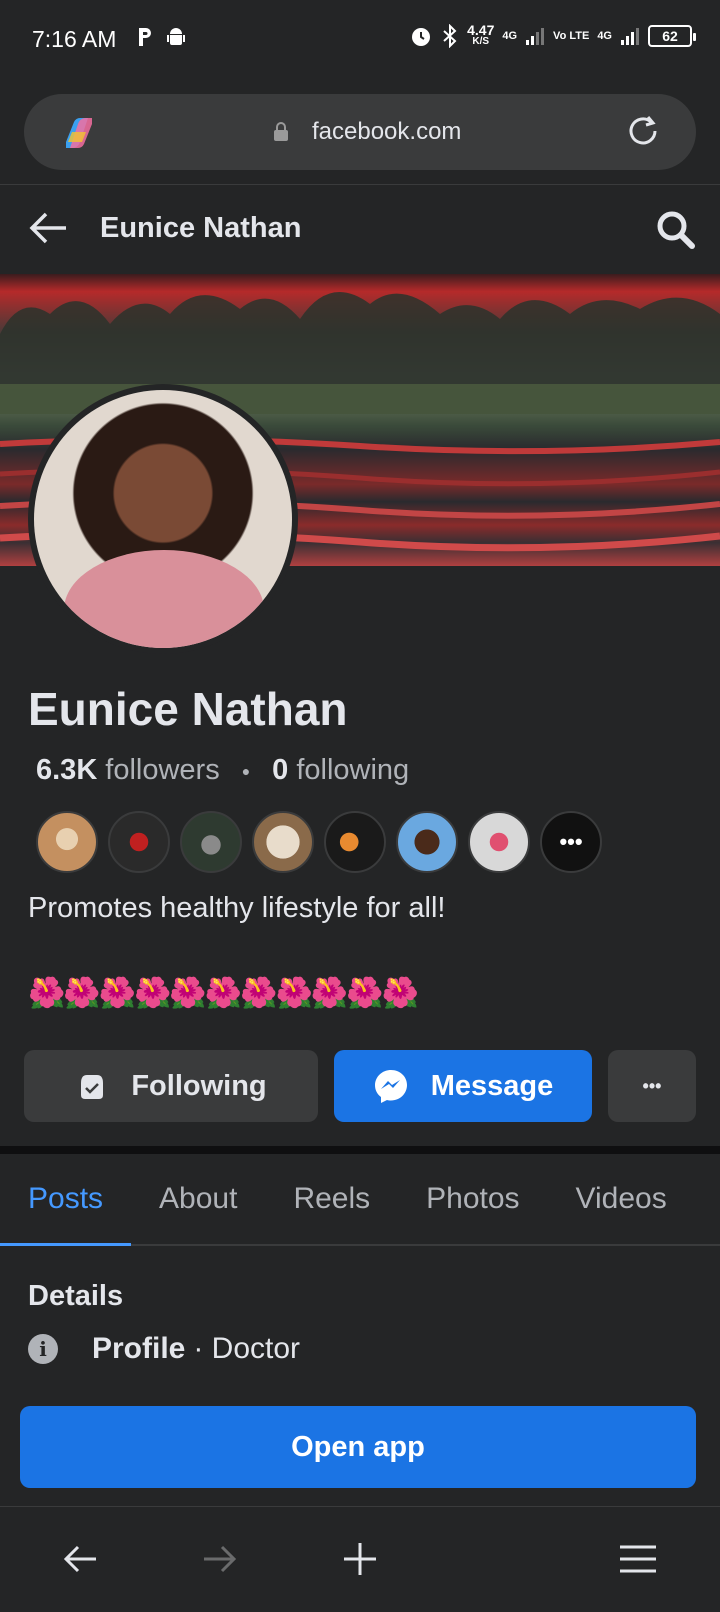  Describe the element at coordinates (492, 1085) in the screenshot. I see `message-label: Message` at that location.